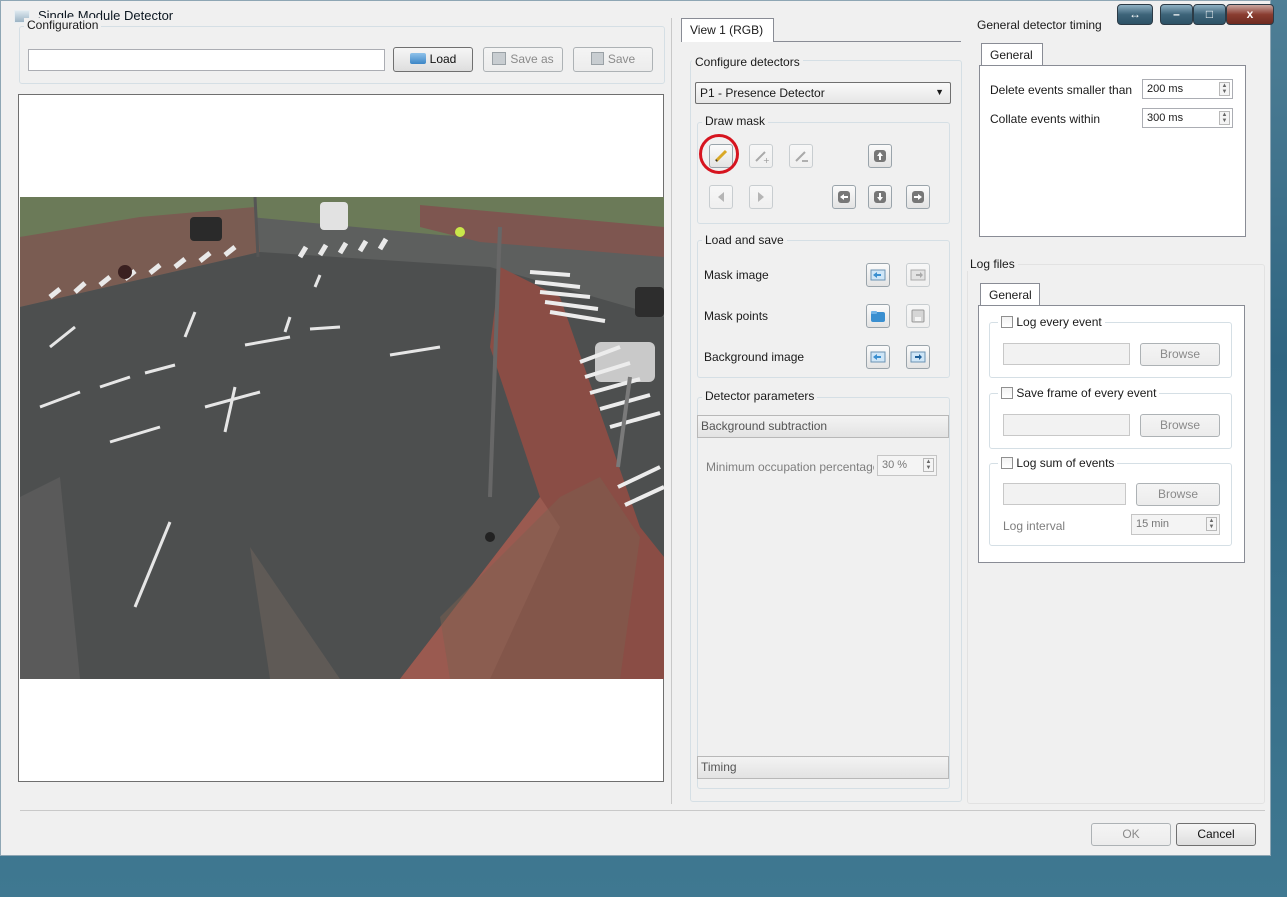 This screenshot has width=1287, height=897. Describe the element at coordinates (206, 60) in the screenshot. I see `configuration-path-input` at that location.